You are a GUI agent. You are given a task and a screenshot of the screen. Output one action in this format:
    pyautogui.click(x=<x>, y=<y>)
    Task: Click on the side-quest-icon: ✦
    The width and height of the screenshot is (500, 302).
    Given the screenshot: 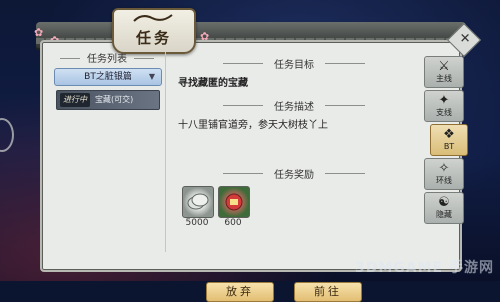 What is the action you would take?
    pyautogui.click(x=444, y=100)
    